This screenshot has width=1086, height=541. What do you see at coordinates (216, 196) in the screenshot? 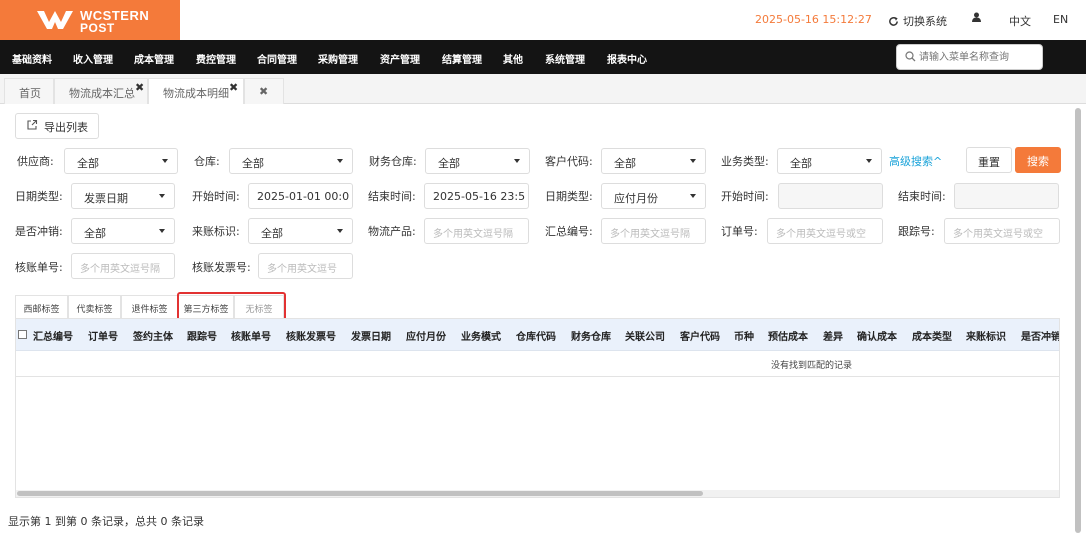
I see `start-time-label: 开始时间:` at bounding box center [216, 196].